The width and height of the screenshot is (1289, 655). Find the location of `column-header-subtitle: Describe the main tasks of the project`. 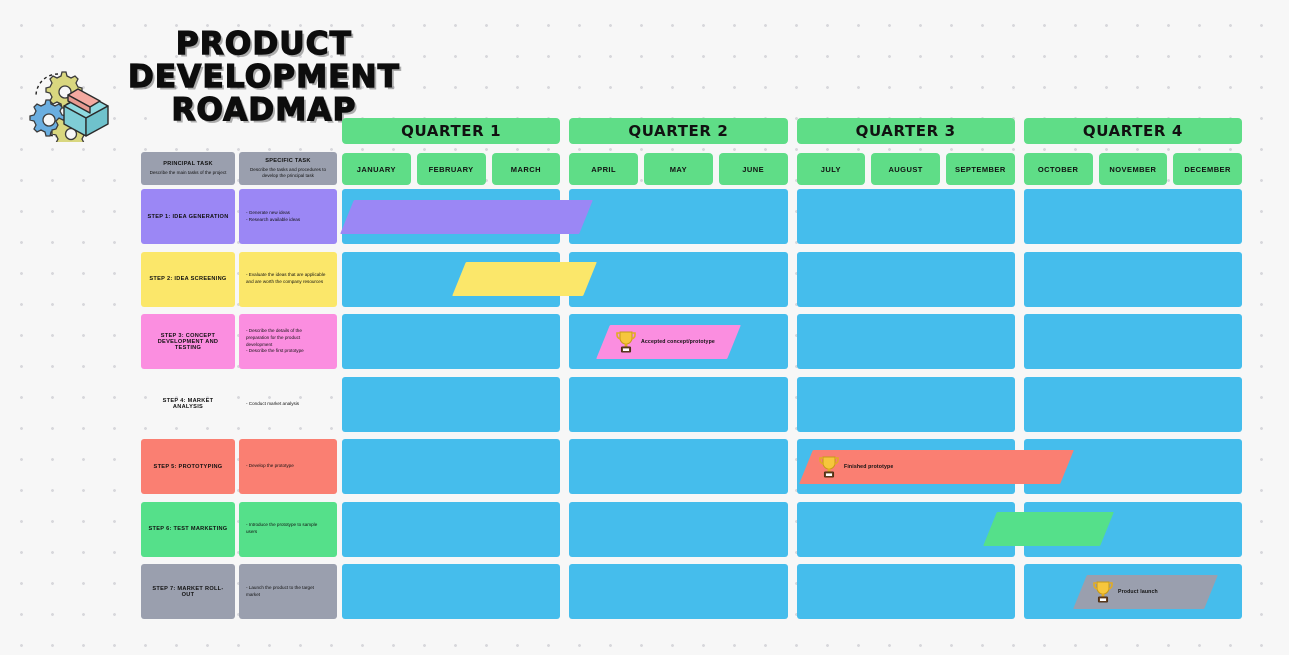

column-header-subtitle: Describe the main tasks of the project is located at coordinates (188, 172).